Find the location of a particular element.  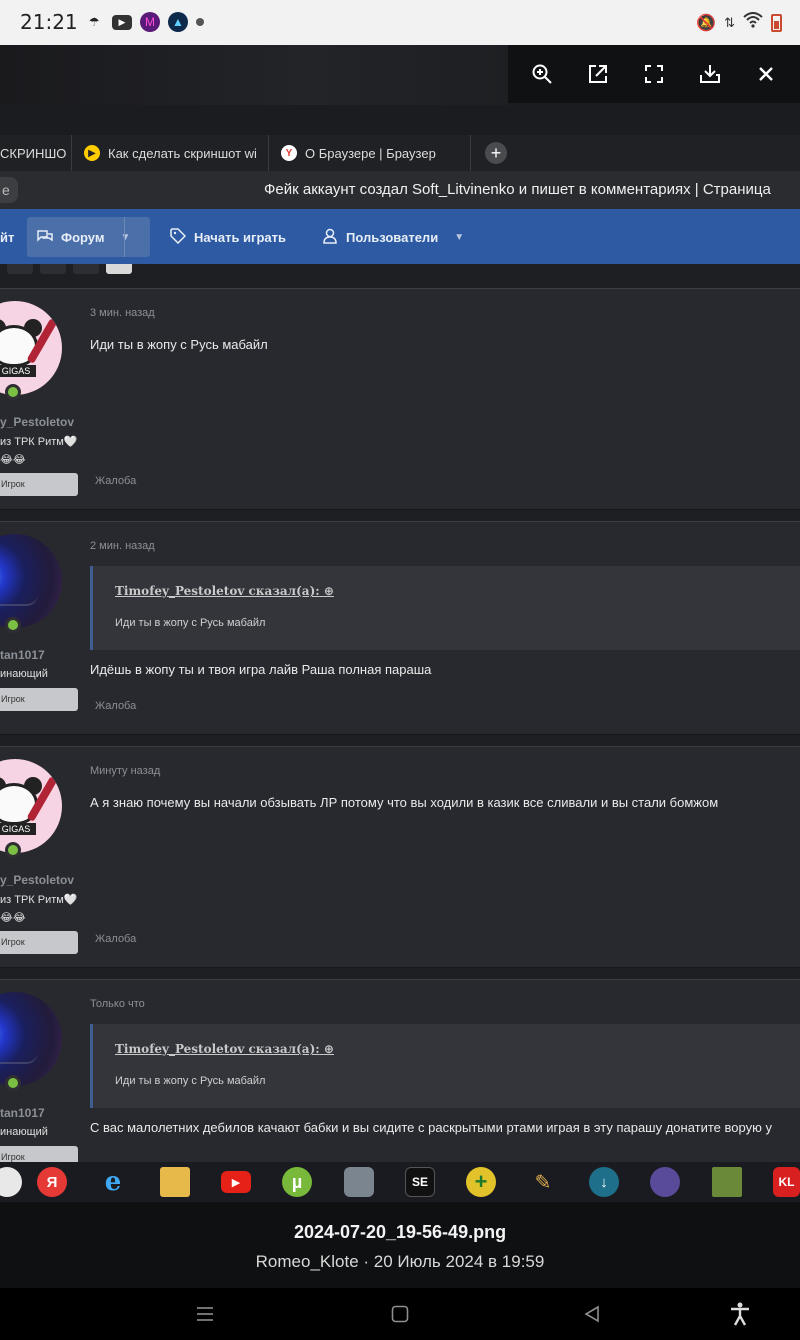

space-icon is located at coordinates (665, 1182).